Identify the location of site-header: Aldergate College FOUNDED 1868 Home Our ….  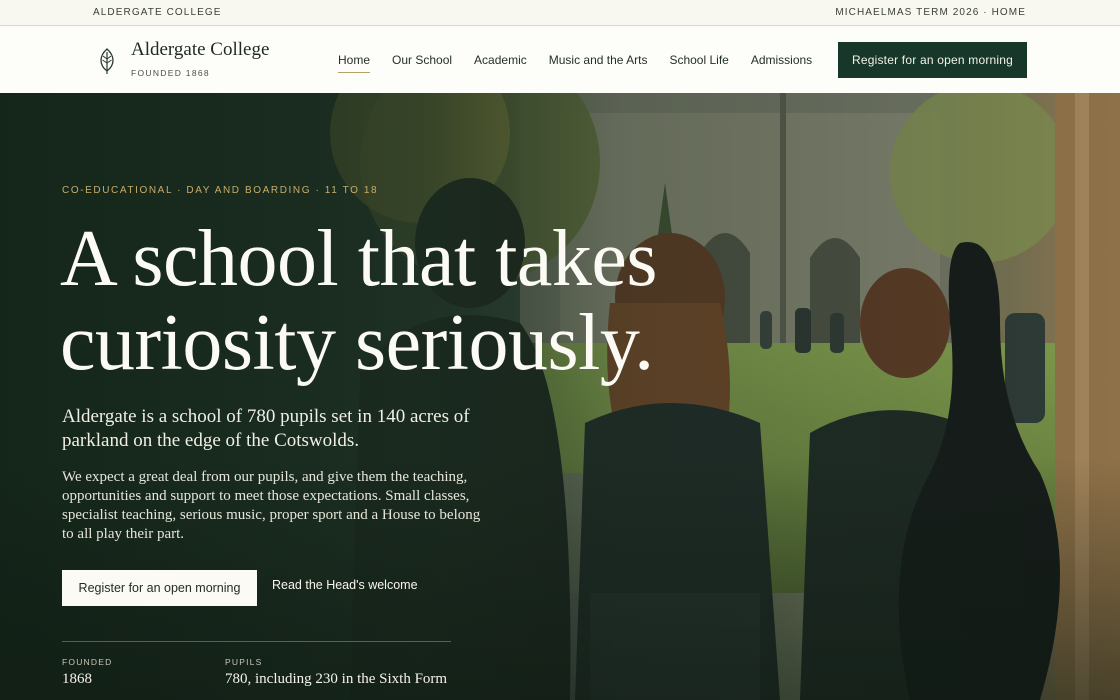
(560, 60).